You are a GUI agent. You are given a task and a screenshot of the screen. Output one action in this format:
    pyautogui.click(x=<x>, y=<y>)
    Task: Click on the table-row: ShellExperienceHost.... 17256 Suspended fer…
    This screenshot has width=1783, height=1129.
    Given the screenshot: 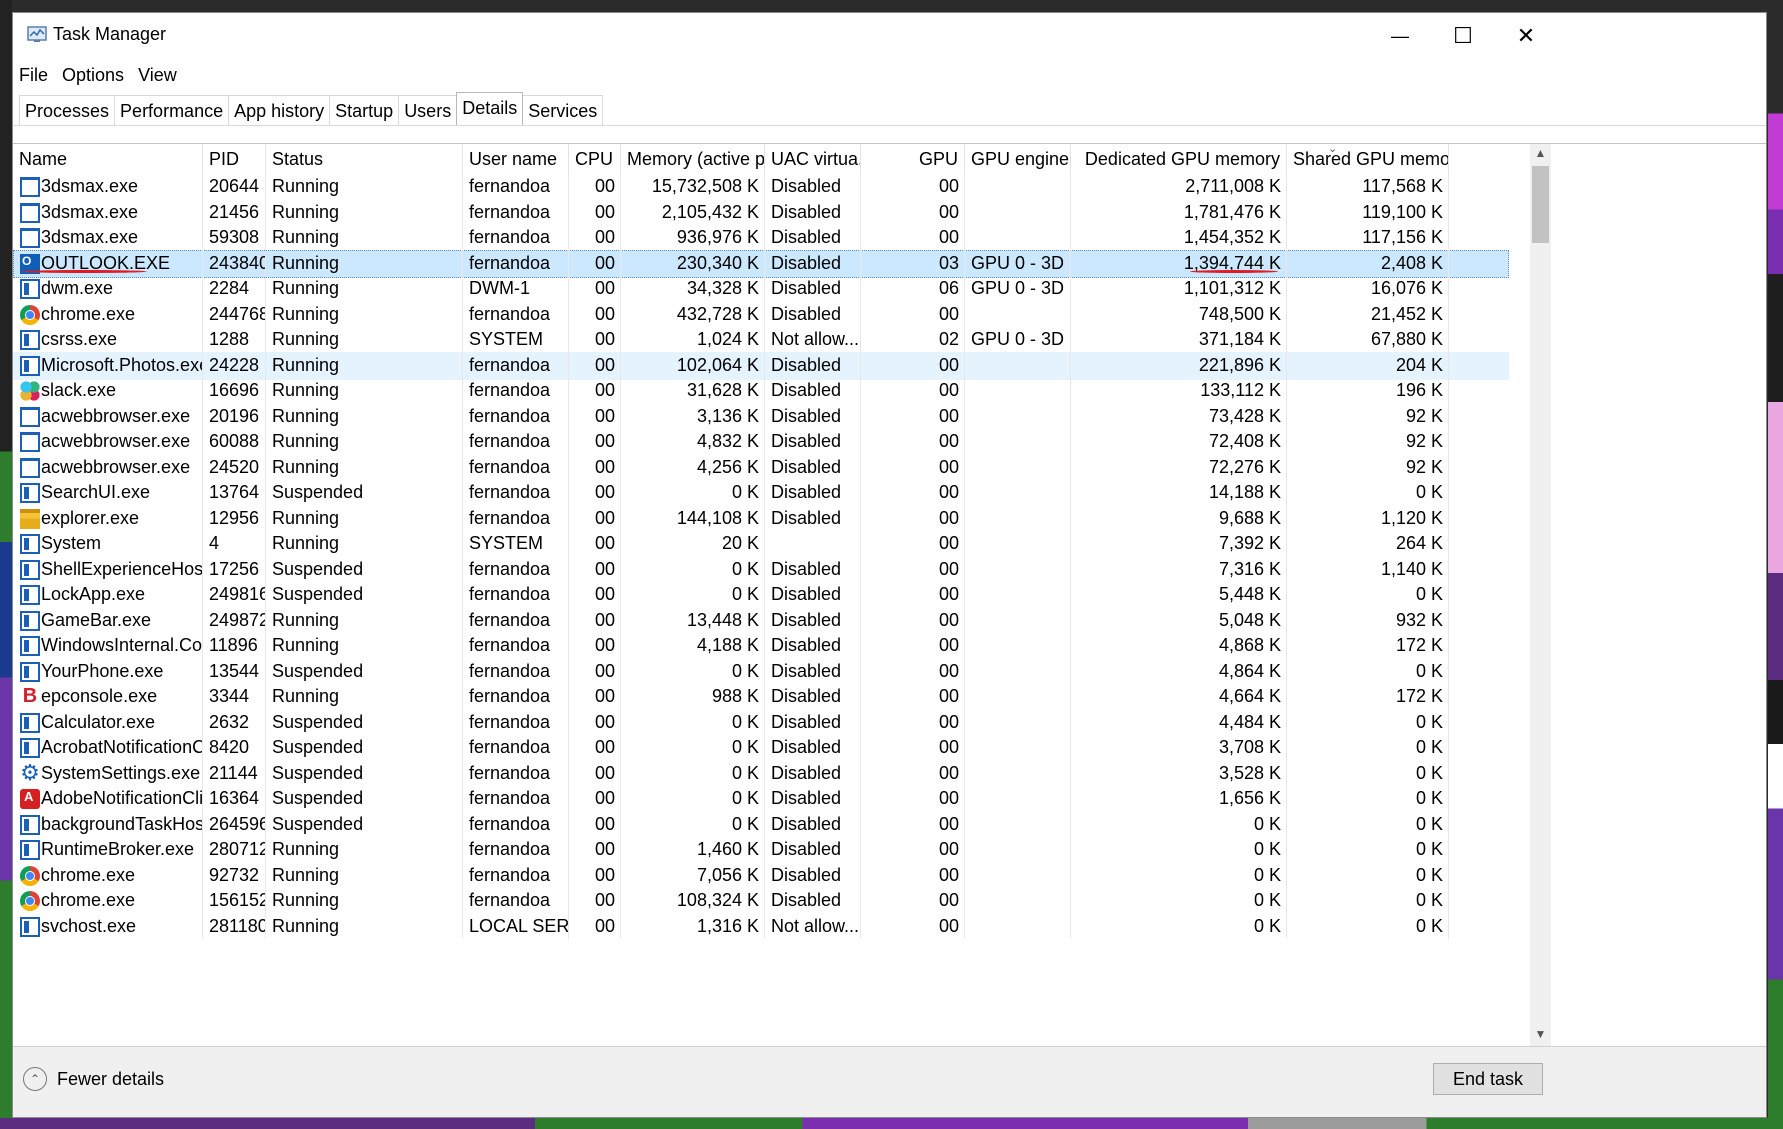 What is the action you would take?
    pyautogui.click(x=761, y=570)
    